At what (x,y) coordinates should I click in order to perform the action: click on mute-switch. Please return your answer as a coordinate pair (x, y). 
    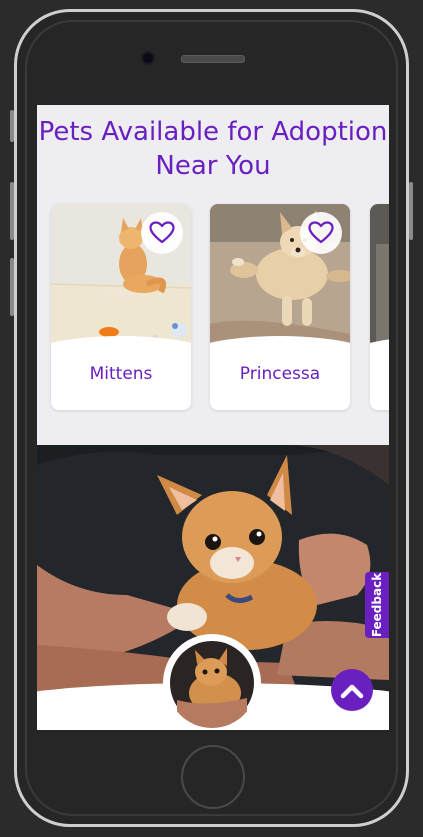
    Looking at the image, I should click on (12, 126).